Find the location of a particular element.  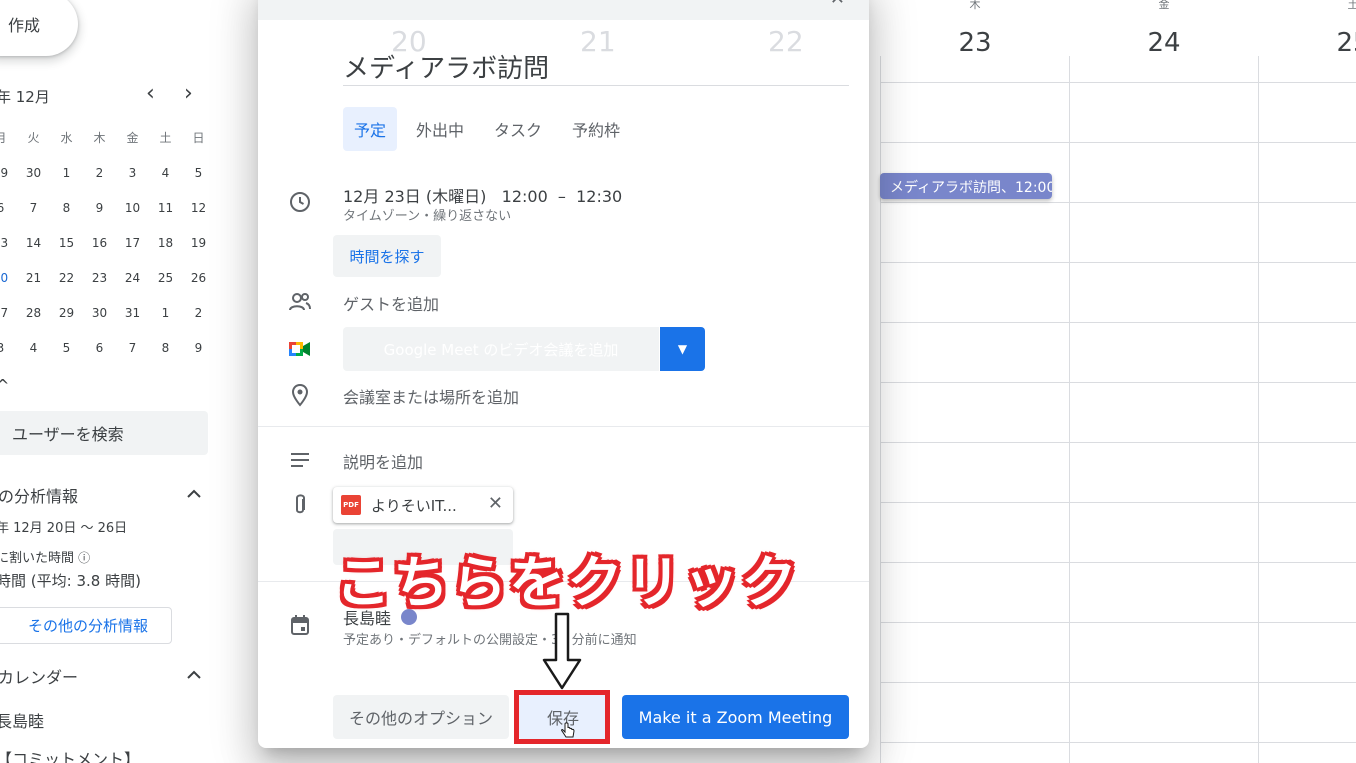

chevron-left-icon: ‹ is located at coordinates (150, 94).